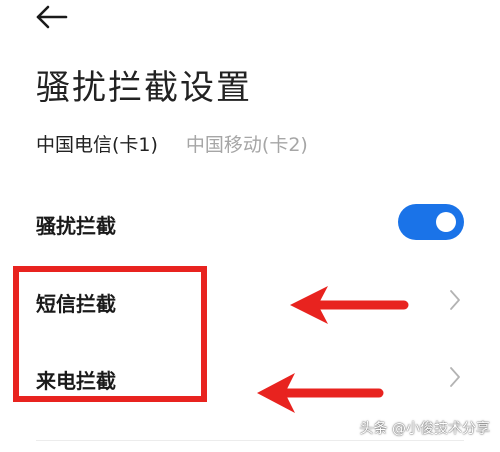  I want to click on page-title: 骚扰拦截设置, so click(144, 88).